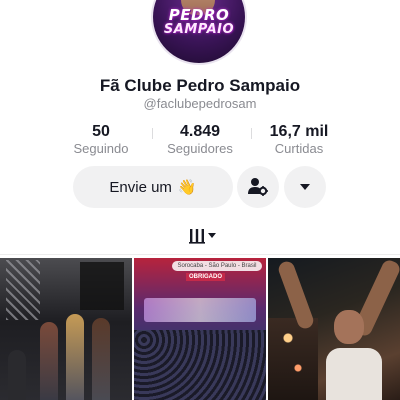 The image size is (400, 400). I want to click on stat-followers-label: Seguidores, so click(200, 148).